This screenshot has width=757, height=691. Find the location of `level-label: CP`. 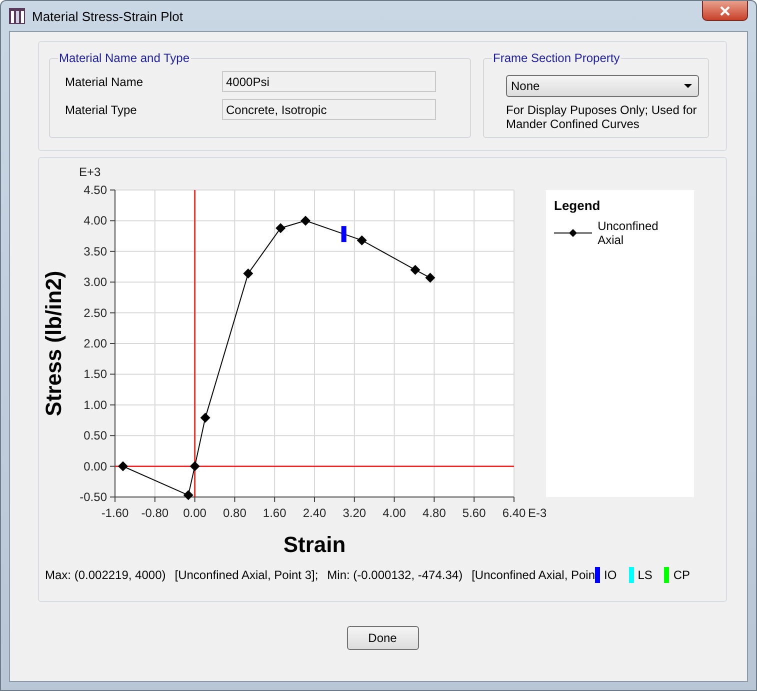

level-label: CP is located at coordinates (681, 575).